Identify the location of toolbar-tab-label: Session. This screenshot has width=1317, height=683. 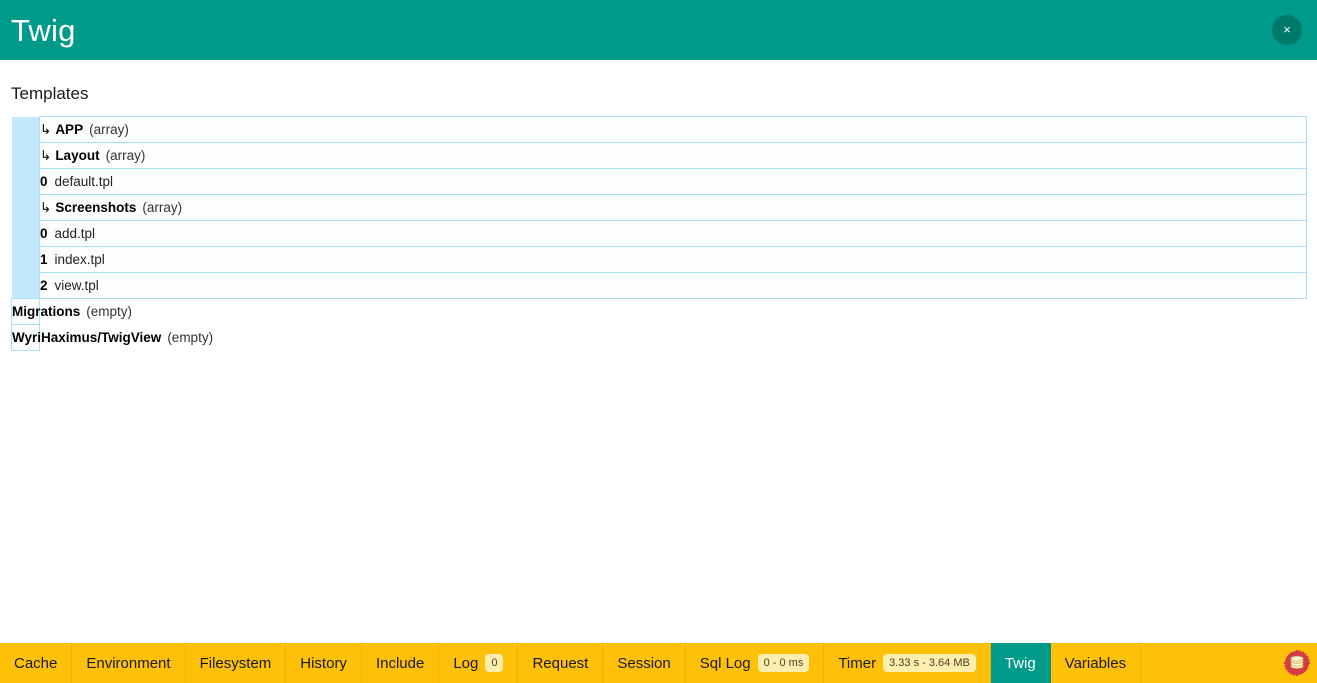
(644, 663).